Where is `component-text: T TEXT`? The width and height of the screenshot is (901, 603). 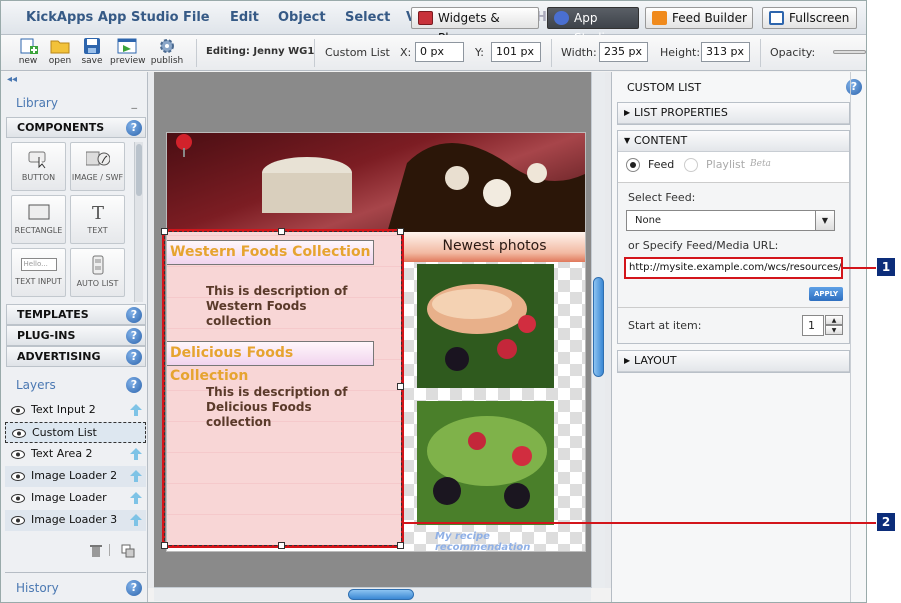 component-text: T TEXT is located at coordinates (97, 219).